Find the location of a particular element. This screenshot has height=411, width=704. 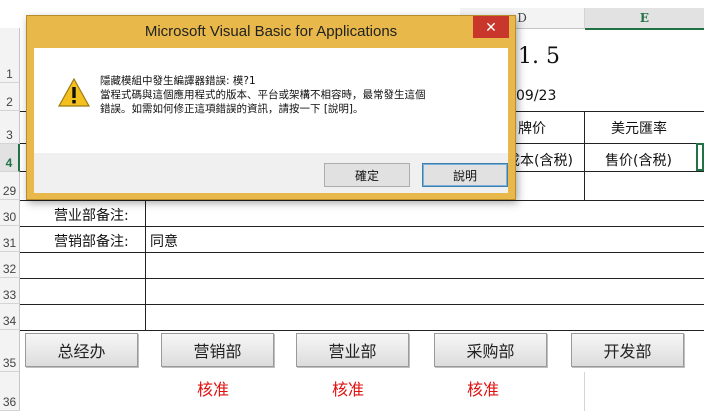

marketing-note-value: 同意 is located at coordinates (164, 241).